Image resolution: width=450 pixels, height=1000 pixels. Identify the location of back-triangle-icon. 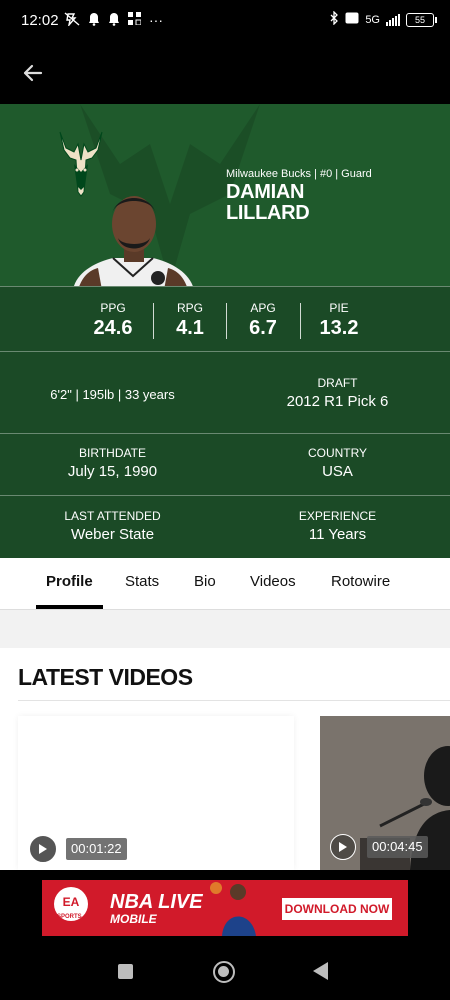
(320, 971).